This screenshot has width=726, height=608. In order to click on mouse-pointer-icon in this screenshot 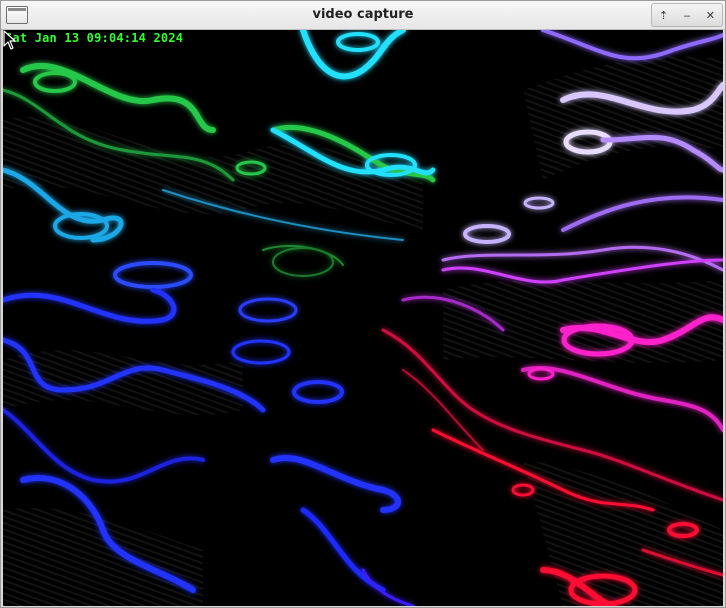, I will do `click(9, 40)`.